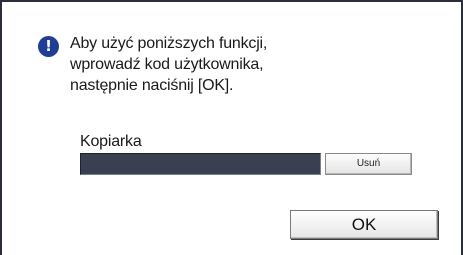  What do you see at coordinates (368, 164) in the screenshot?
I see `delete-button: Usuń` at bounding box center [368, 164].